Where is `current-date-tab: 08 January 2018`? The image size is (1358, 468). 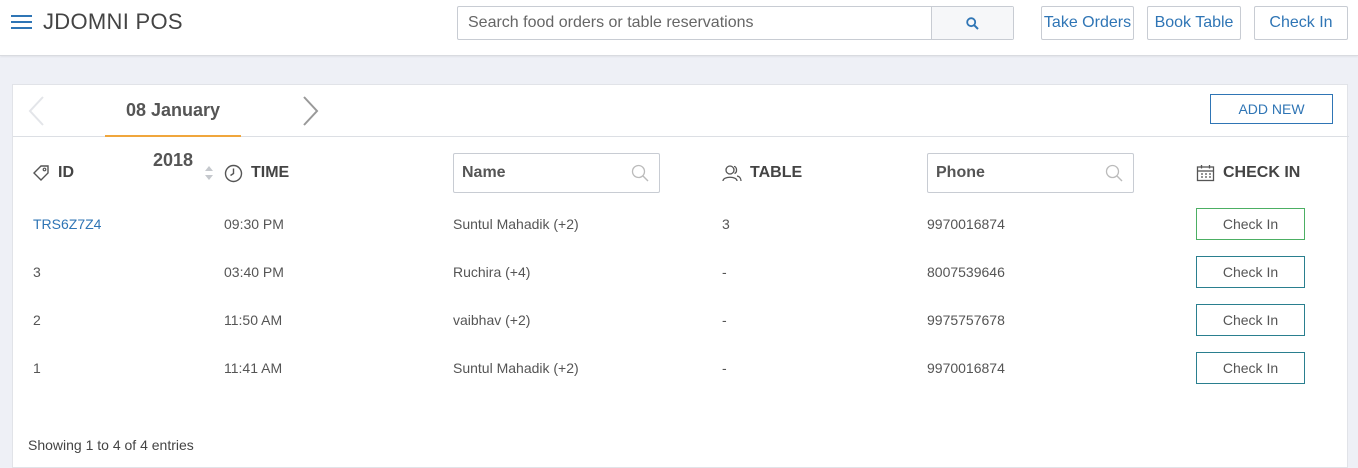 current-date-tab: 08 January 2018 is located at coordinates (173, 127).